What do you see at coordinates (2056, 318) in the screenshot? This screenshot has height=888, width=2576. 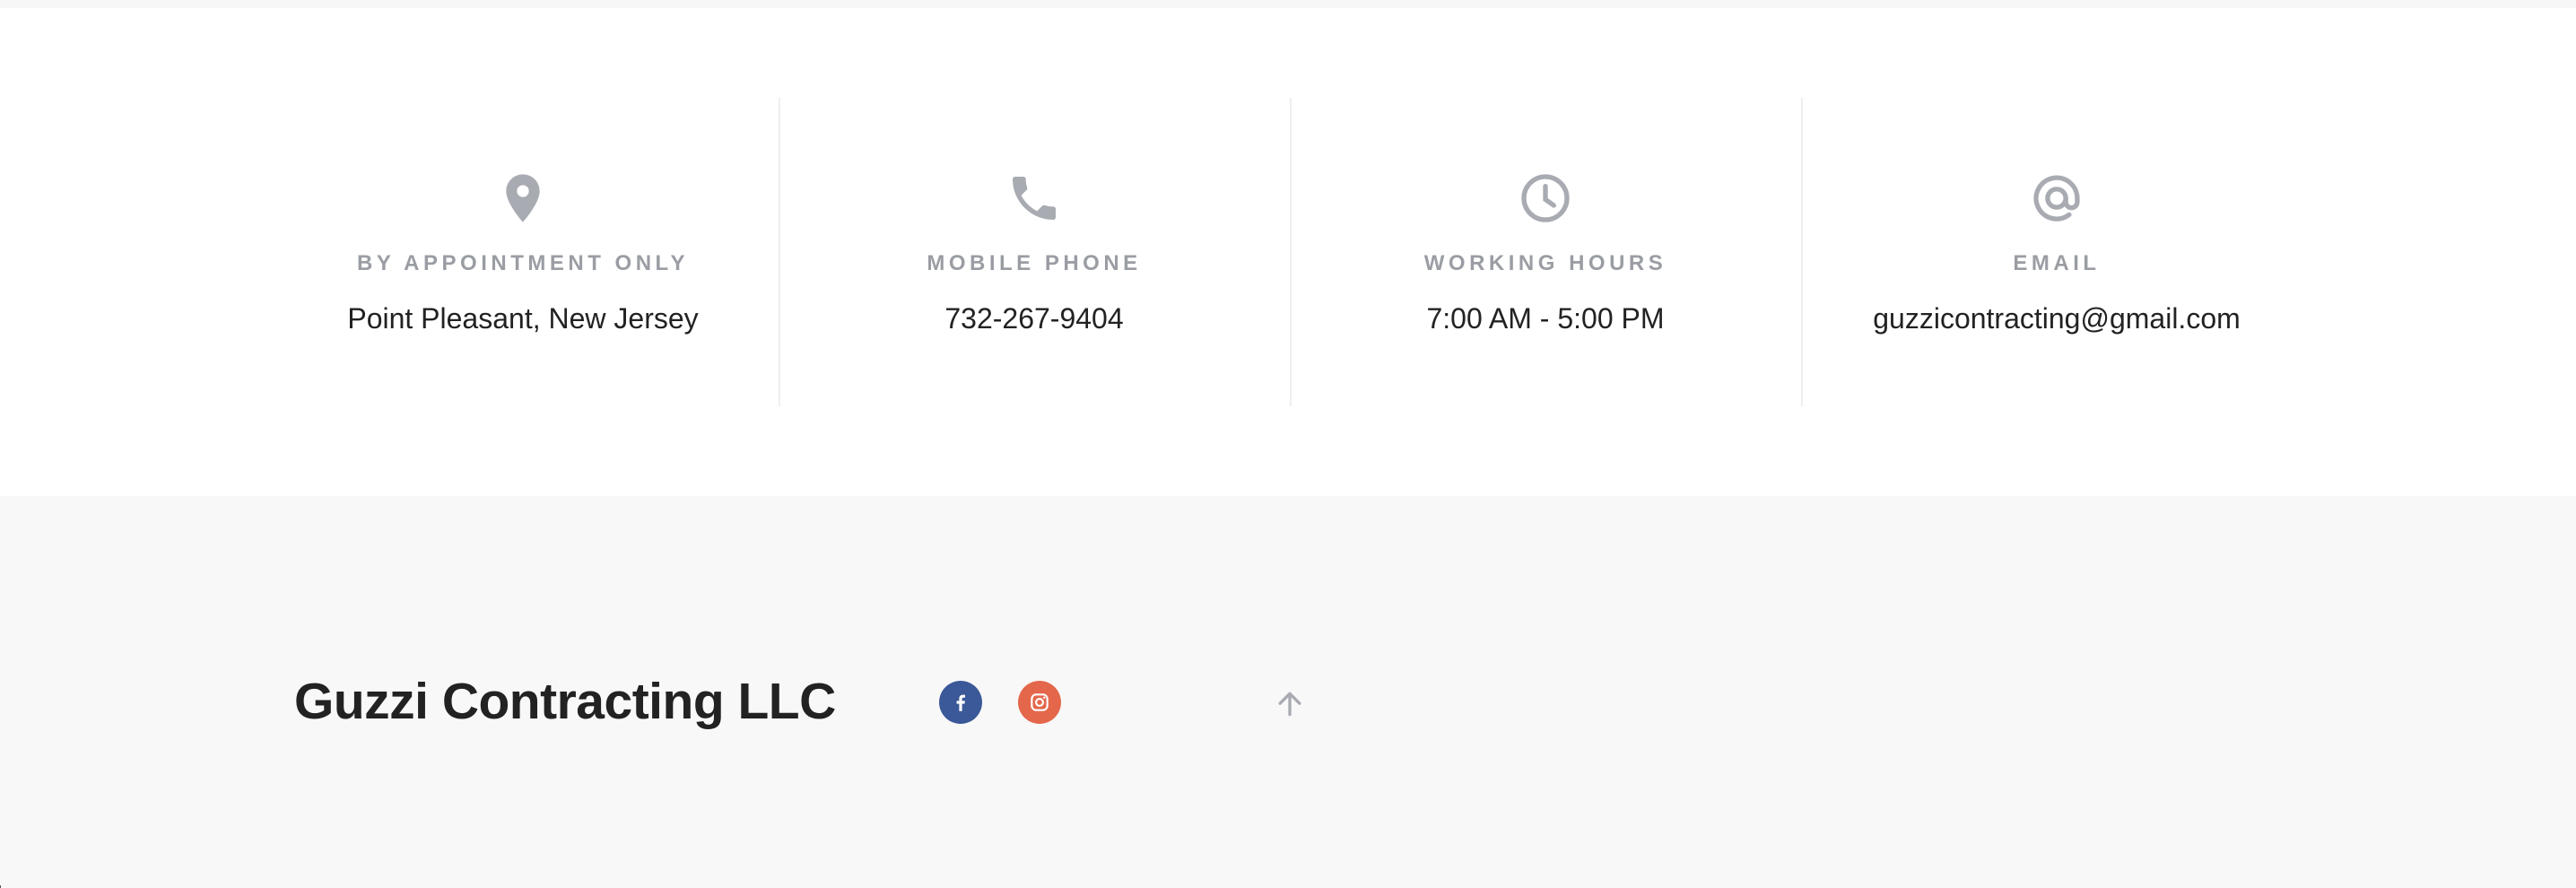 I see `email-link: guzzicontracting@gmail.com` at bounding box center [2056, 318].